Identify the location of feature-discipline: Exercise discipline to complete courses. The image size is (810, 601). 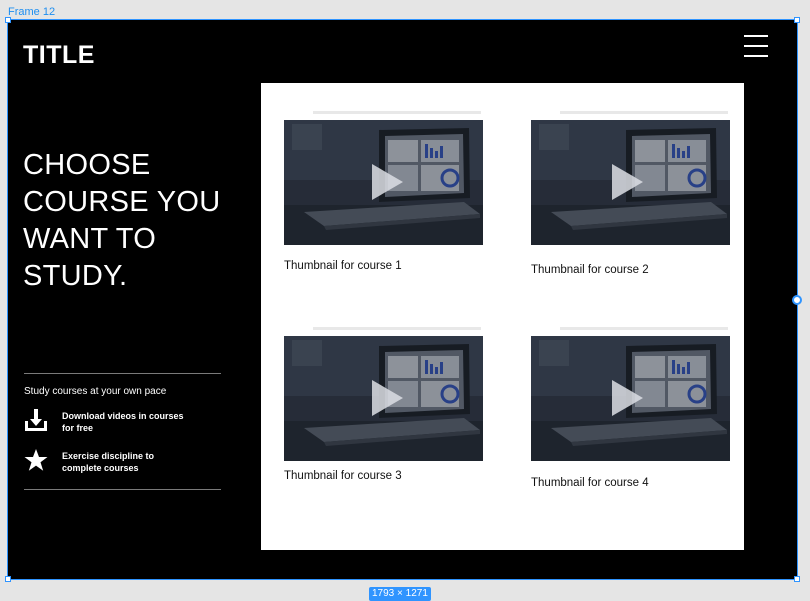
(122, 463).